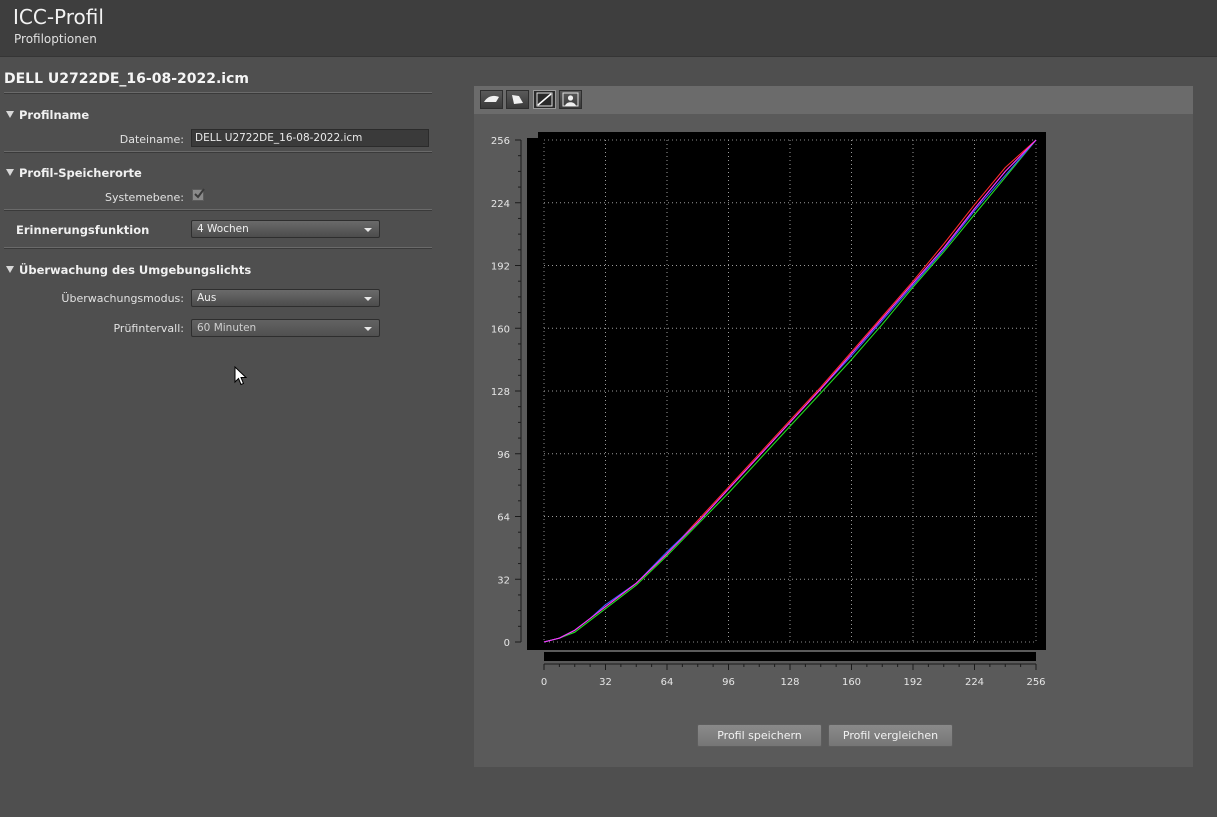 This screenshot has width=1217, height=817. Describe the element at coordinates (310, 138) in the screenshot. I see `filename-field: DELL U2722DE_16-08-2022.icm` at that location.